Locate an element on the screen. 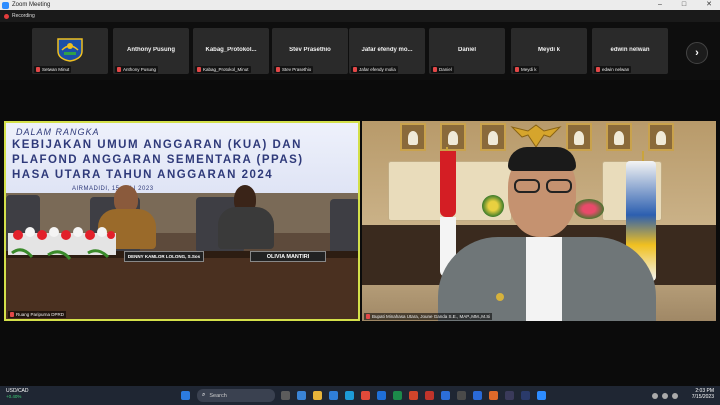 The width and height of the screenshot is (720, 405). search-icon: ⌕ is located at coordinates (204, 395).